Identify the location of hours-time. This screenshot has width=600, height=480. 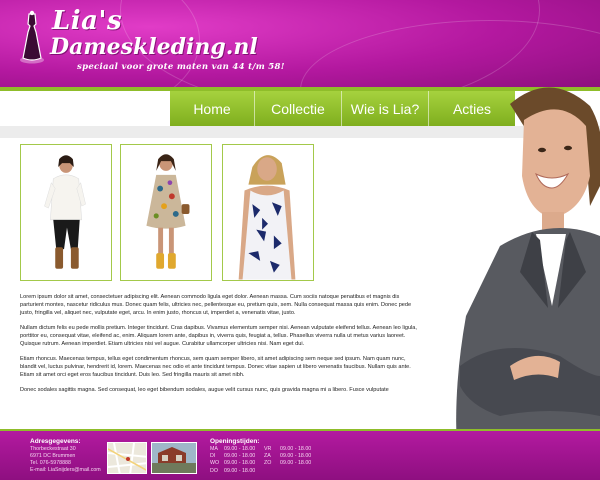
(300, 471).